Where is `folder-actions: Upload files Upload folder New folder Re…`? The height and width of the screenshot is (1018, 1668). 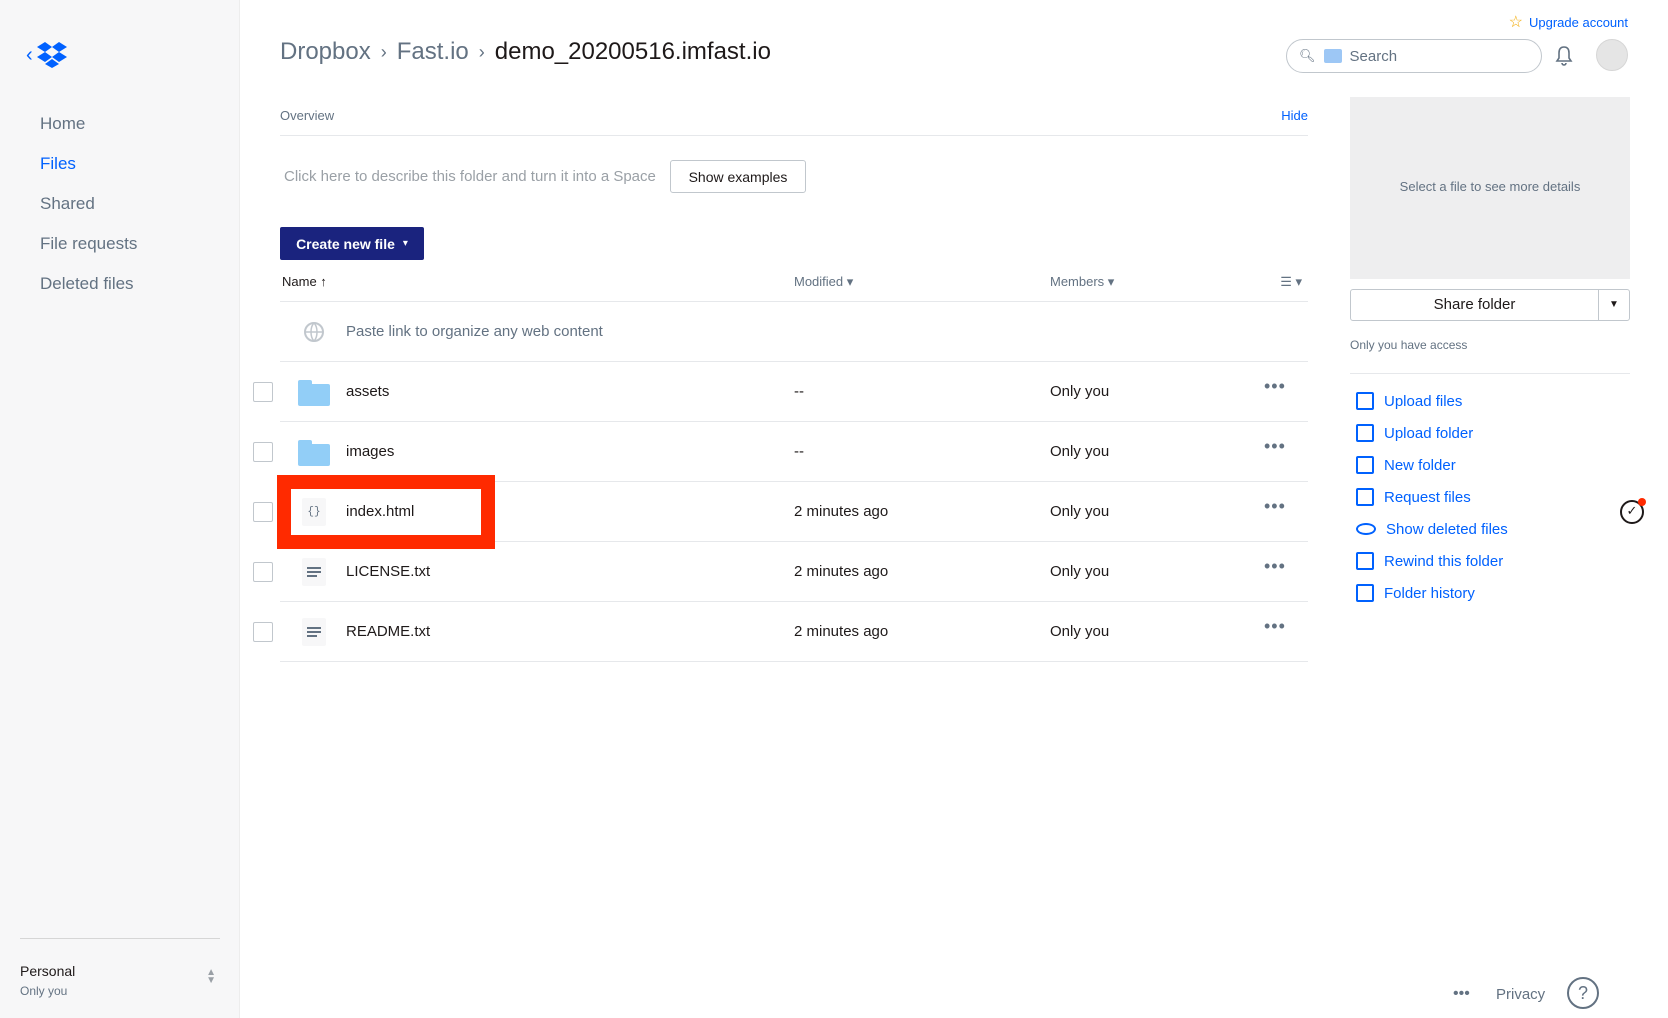
folder-actions: Upload files Upload folder New folder Re… is located at coordinates (1432, 497).